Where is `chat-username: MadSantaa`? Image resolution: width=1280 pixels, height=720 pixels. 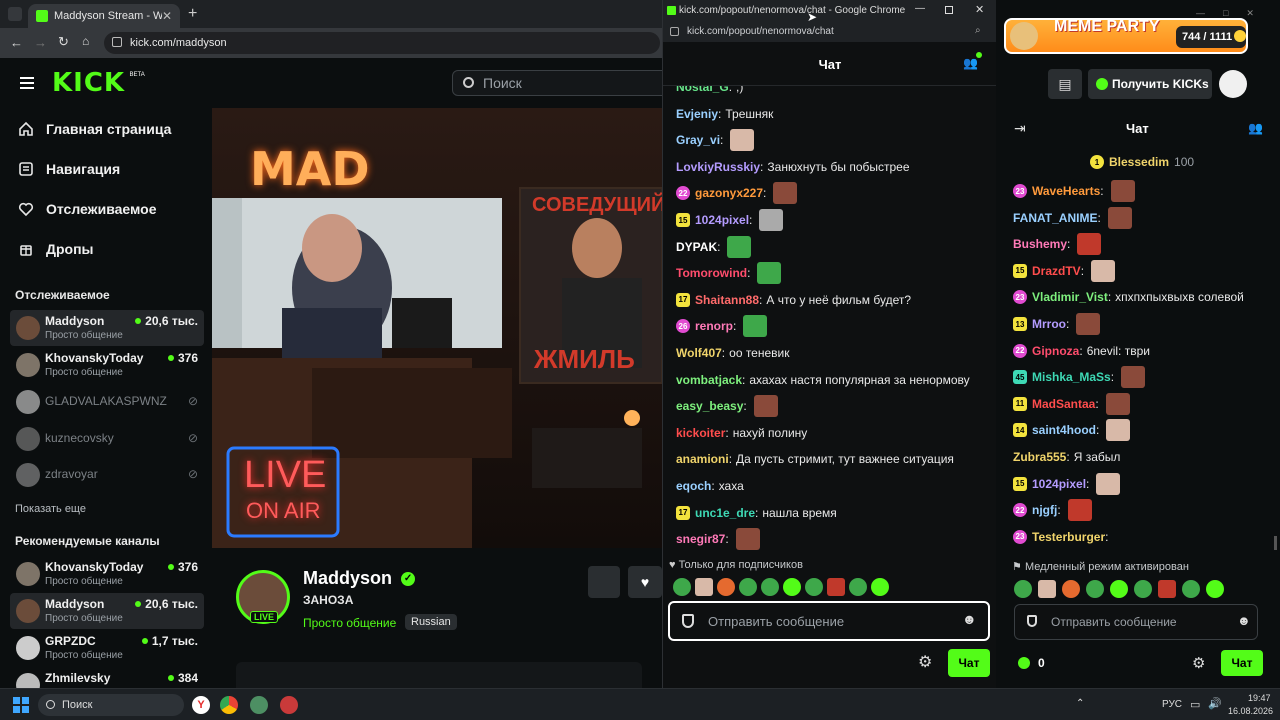 chat-username: MadSantaa is located at coordinates (1063, 404).